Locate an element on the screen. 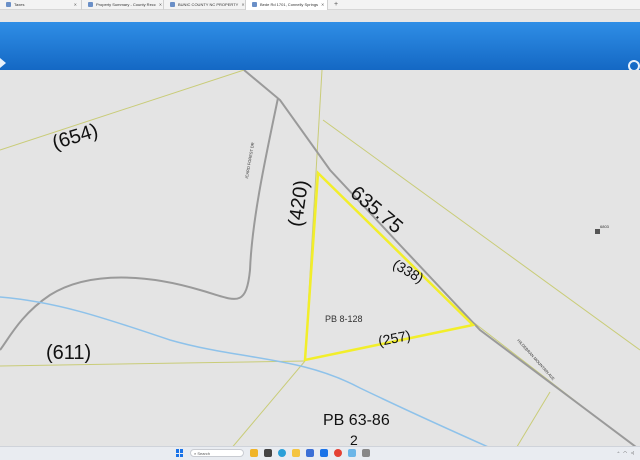 This screenshot has width=640, height=460. app-header is located at coordinates (320, 47).